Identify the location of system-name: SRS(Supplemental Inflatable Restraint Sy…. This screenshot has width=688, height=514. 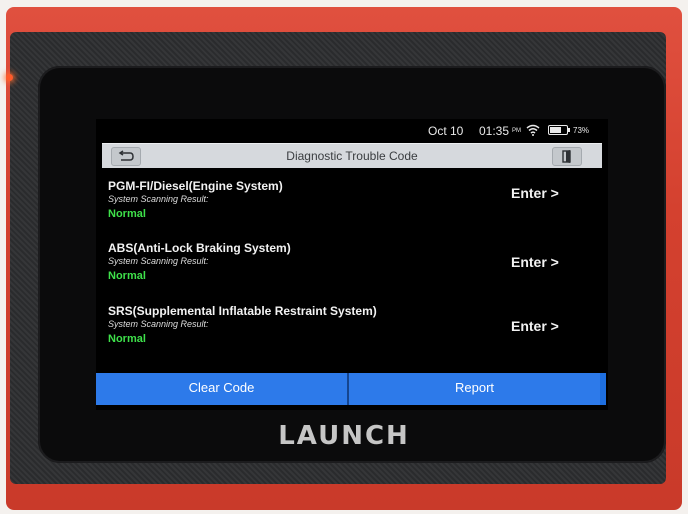
(242, 311).